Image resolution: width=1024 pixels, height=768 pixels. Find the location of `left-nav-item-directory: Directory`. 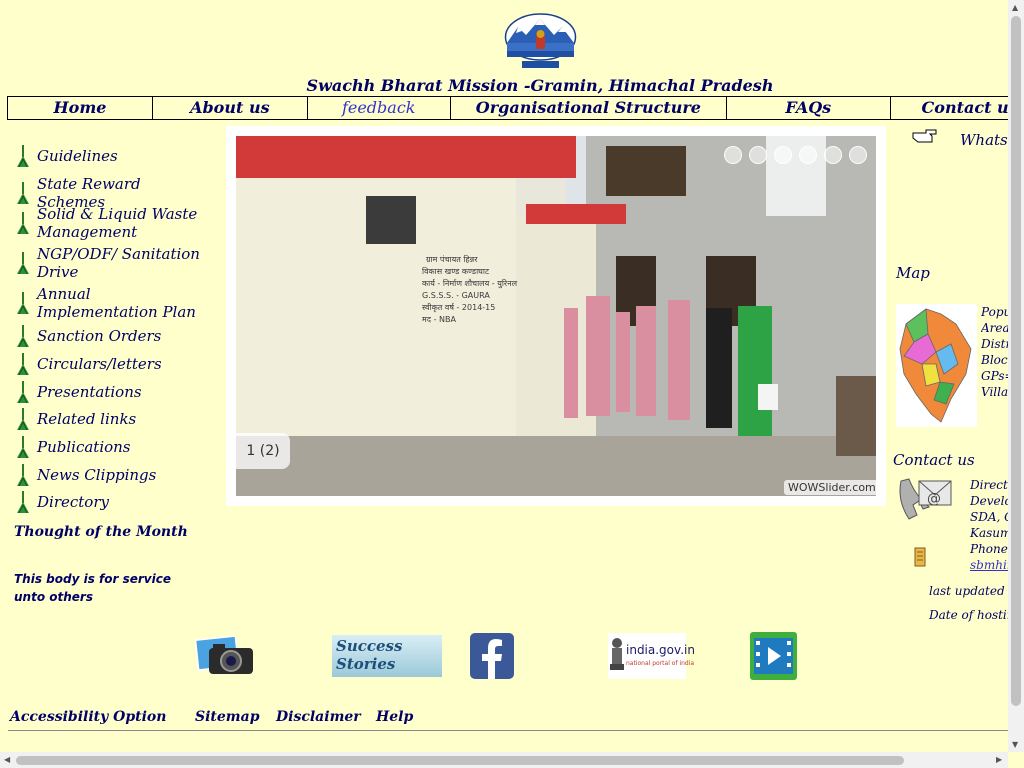

left-nav-item-directory: Directory is located at coordinates (108, 502).